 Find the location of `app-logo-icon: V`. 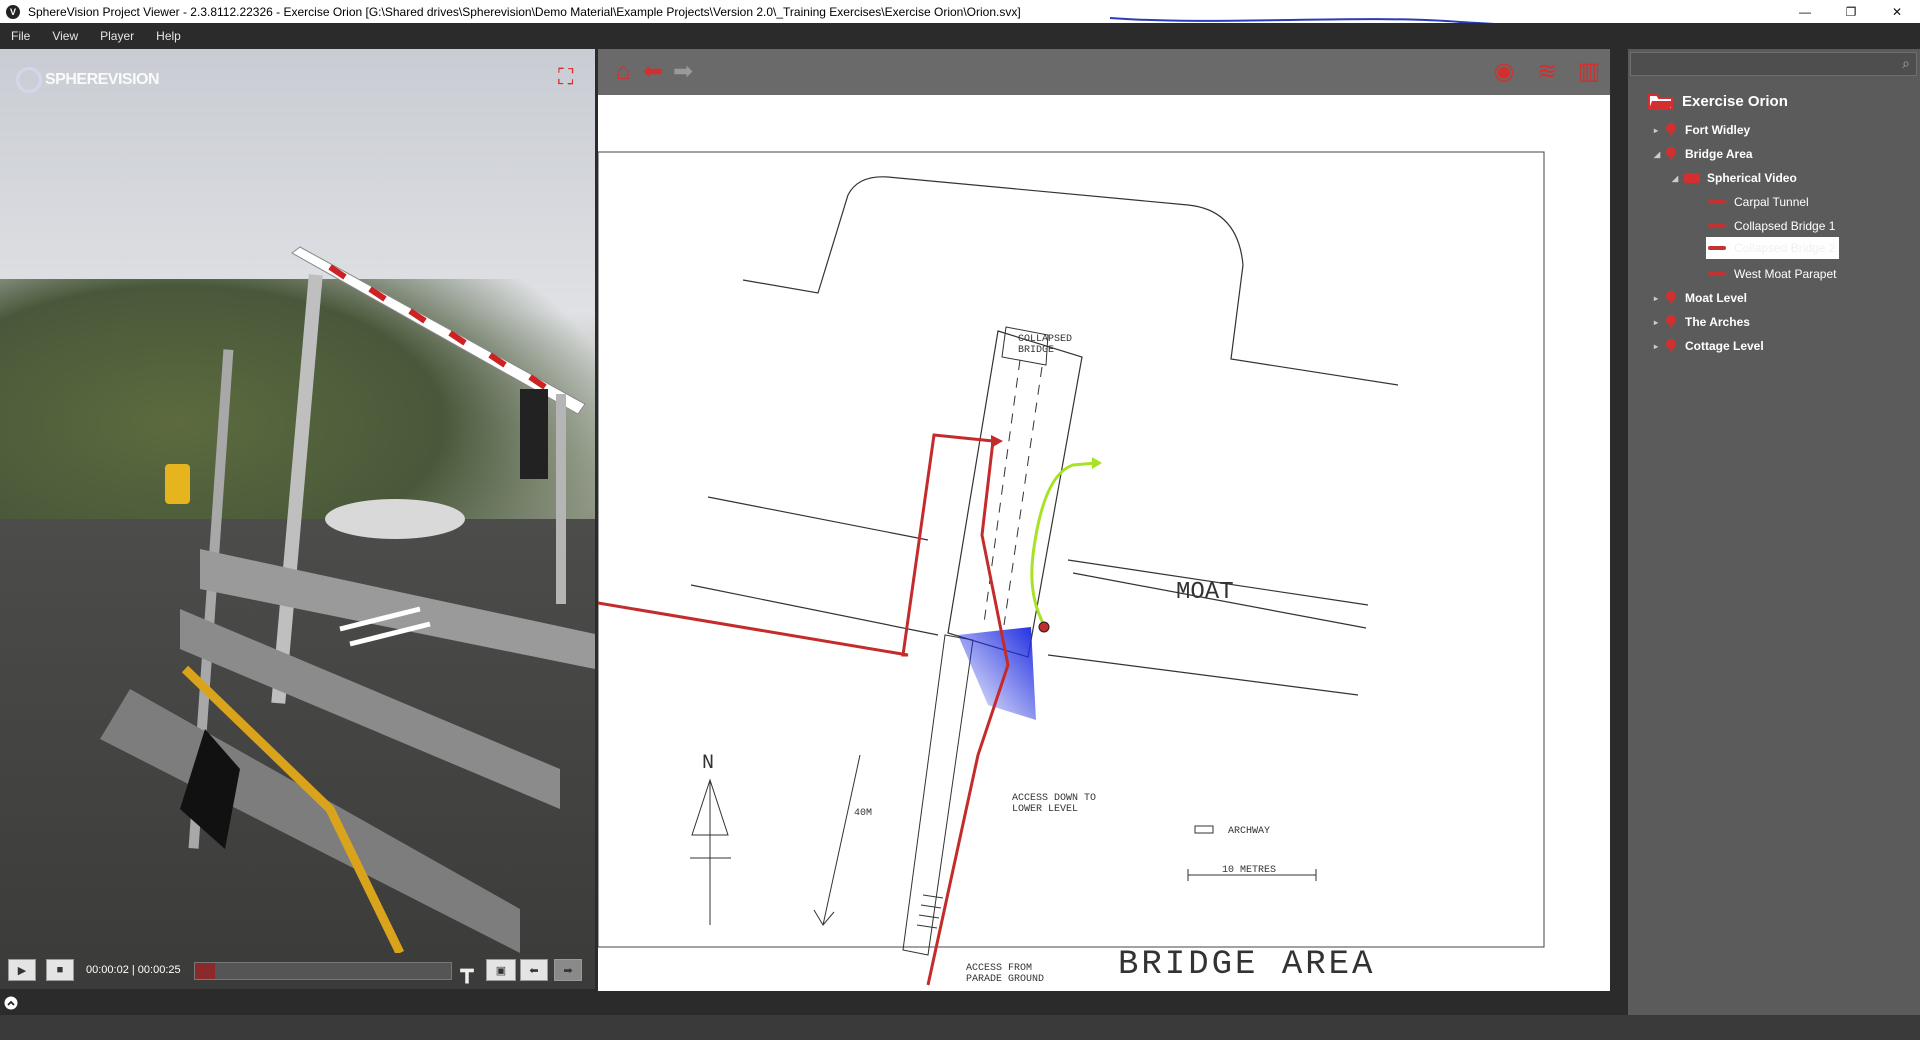

app-logo-icon: V is located at coordinates (13, 11).